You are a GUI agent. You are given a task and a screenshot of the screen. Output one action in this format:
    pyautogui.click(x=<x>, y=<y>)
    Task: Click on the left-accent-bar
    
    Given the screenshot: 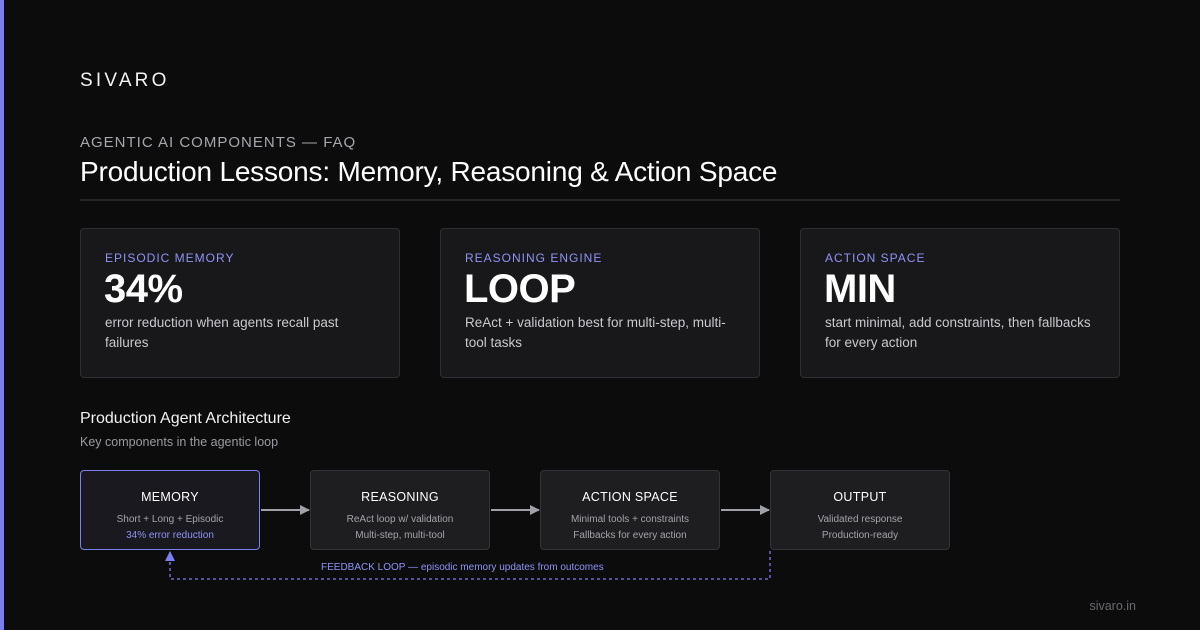 What is the action you would take?
    pyautogui.click(x=2, y=315)
    